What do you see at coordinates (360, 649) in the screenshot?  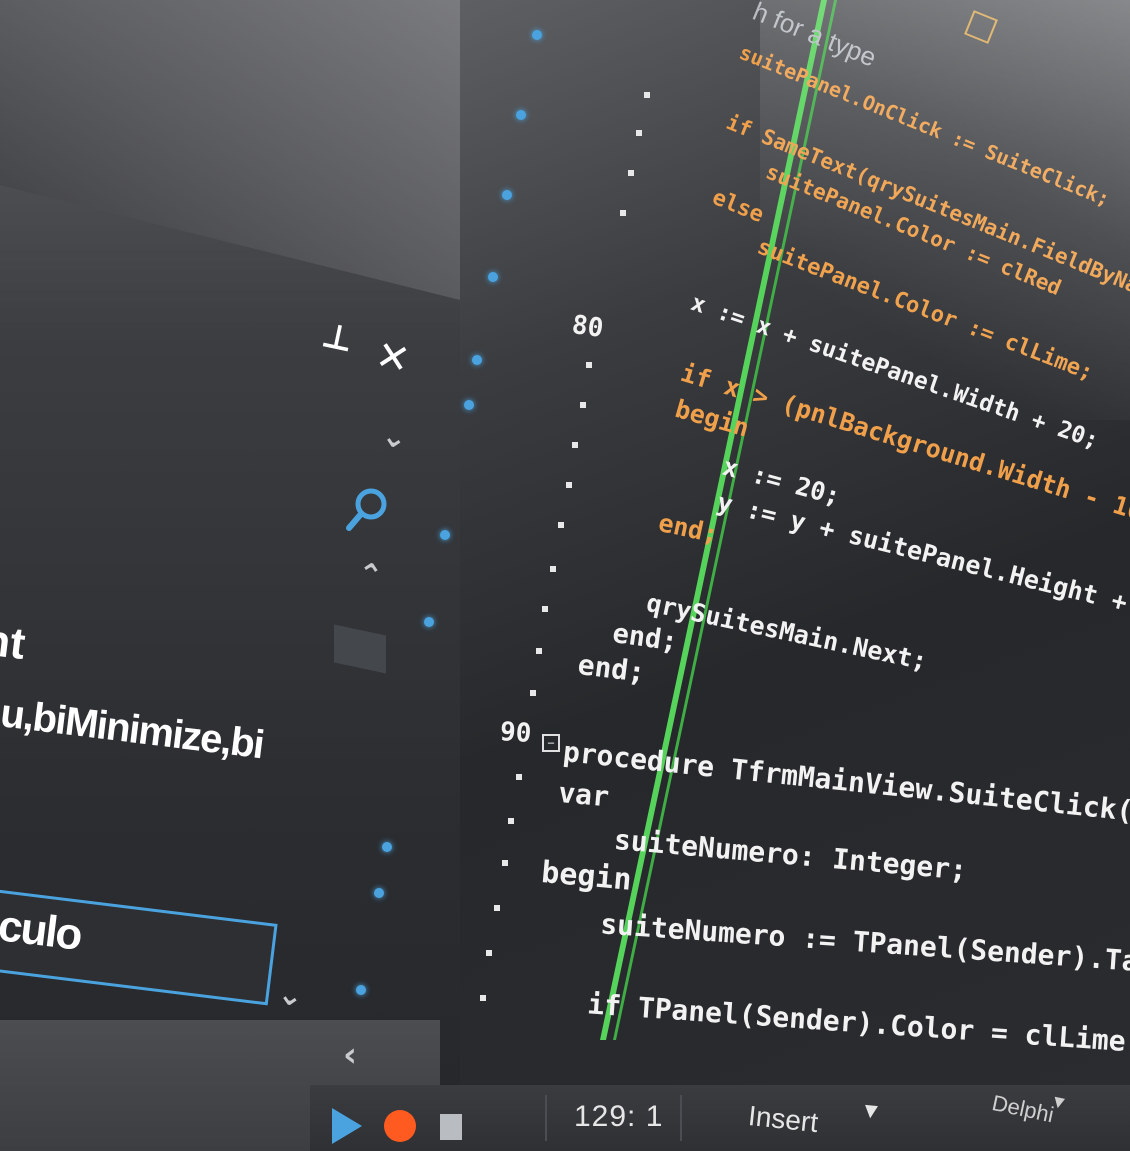 I see `splitter` at bounding box center [360, 649].